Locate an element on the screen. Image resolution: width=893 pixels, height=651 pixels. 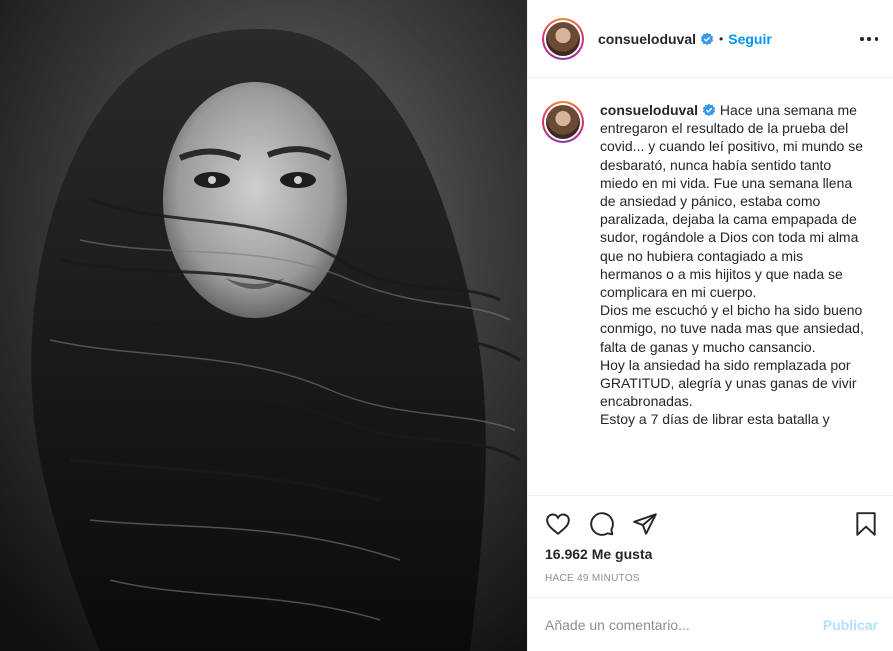
likes-count: 16.962 Me gusta is located at coordinates (598, 554).